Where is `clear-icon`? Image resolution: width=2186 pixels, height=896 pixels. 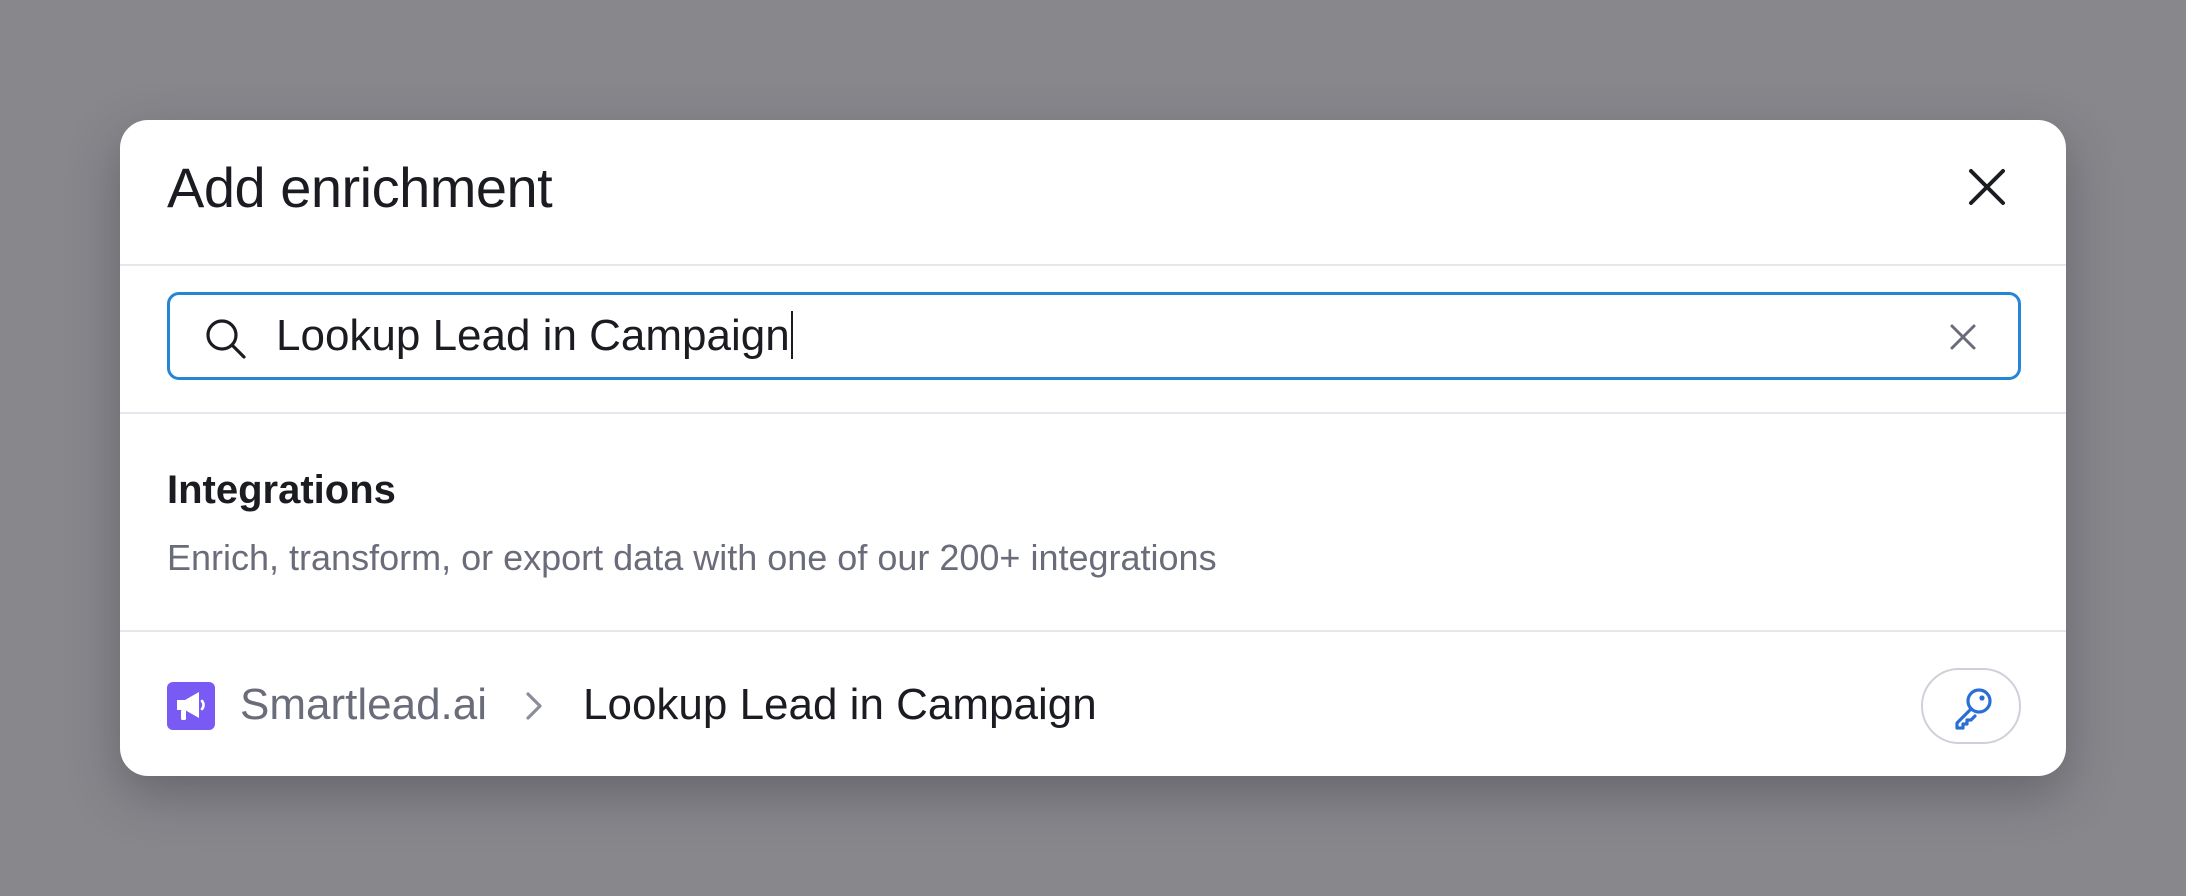
clear-icon is located at coordinates (1963, 337).